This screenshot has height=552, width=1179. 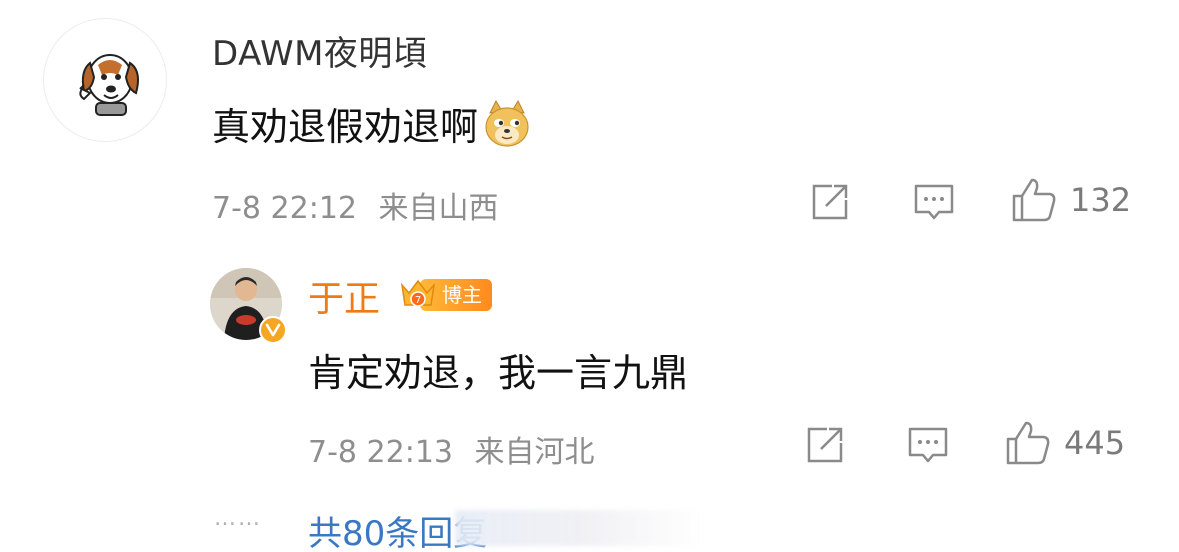 I want to click on reply-like-button: 445, so click(x=1064, y=443).